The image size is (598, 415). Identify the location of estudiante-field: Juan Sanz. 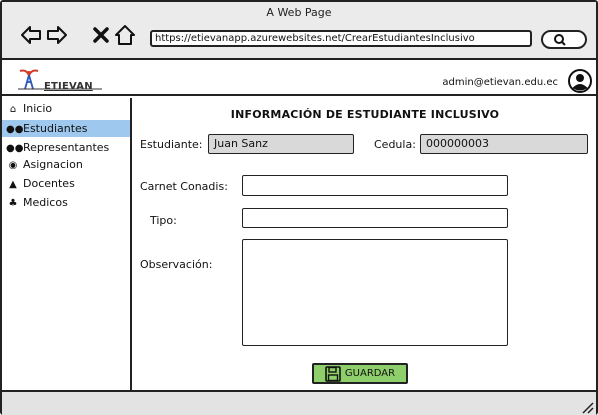
(281, 144).